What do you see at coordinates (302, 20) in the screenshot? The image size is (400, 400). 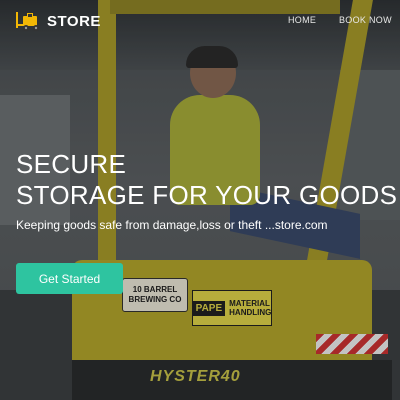 I see `nav-link-home: HOME` at bounding box center [302, 20].